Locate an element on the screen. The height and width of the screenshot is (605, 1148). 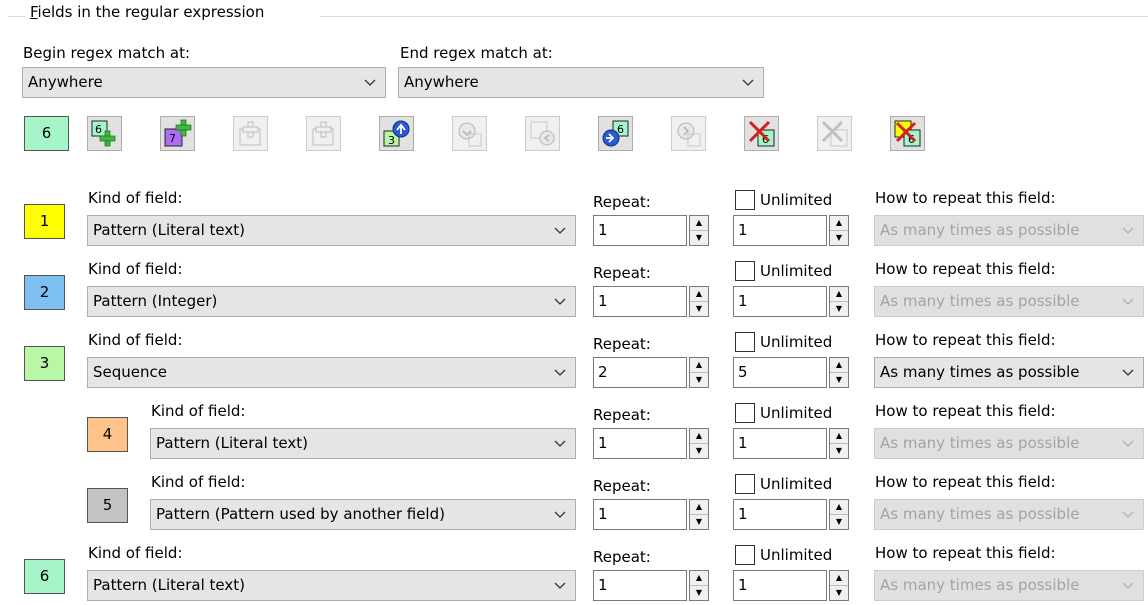
delete-field-button: 6 is located at coordinates (761, 133).